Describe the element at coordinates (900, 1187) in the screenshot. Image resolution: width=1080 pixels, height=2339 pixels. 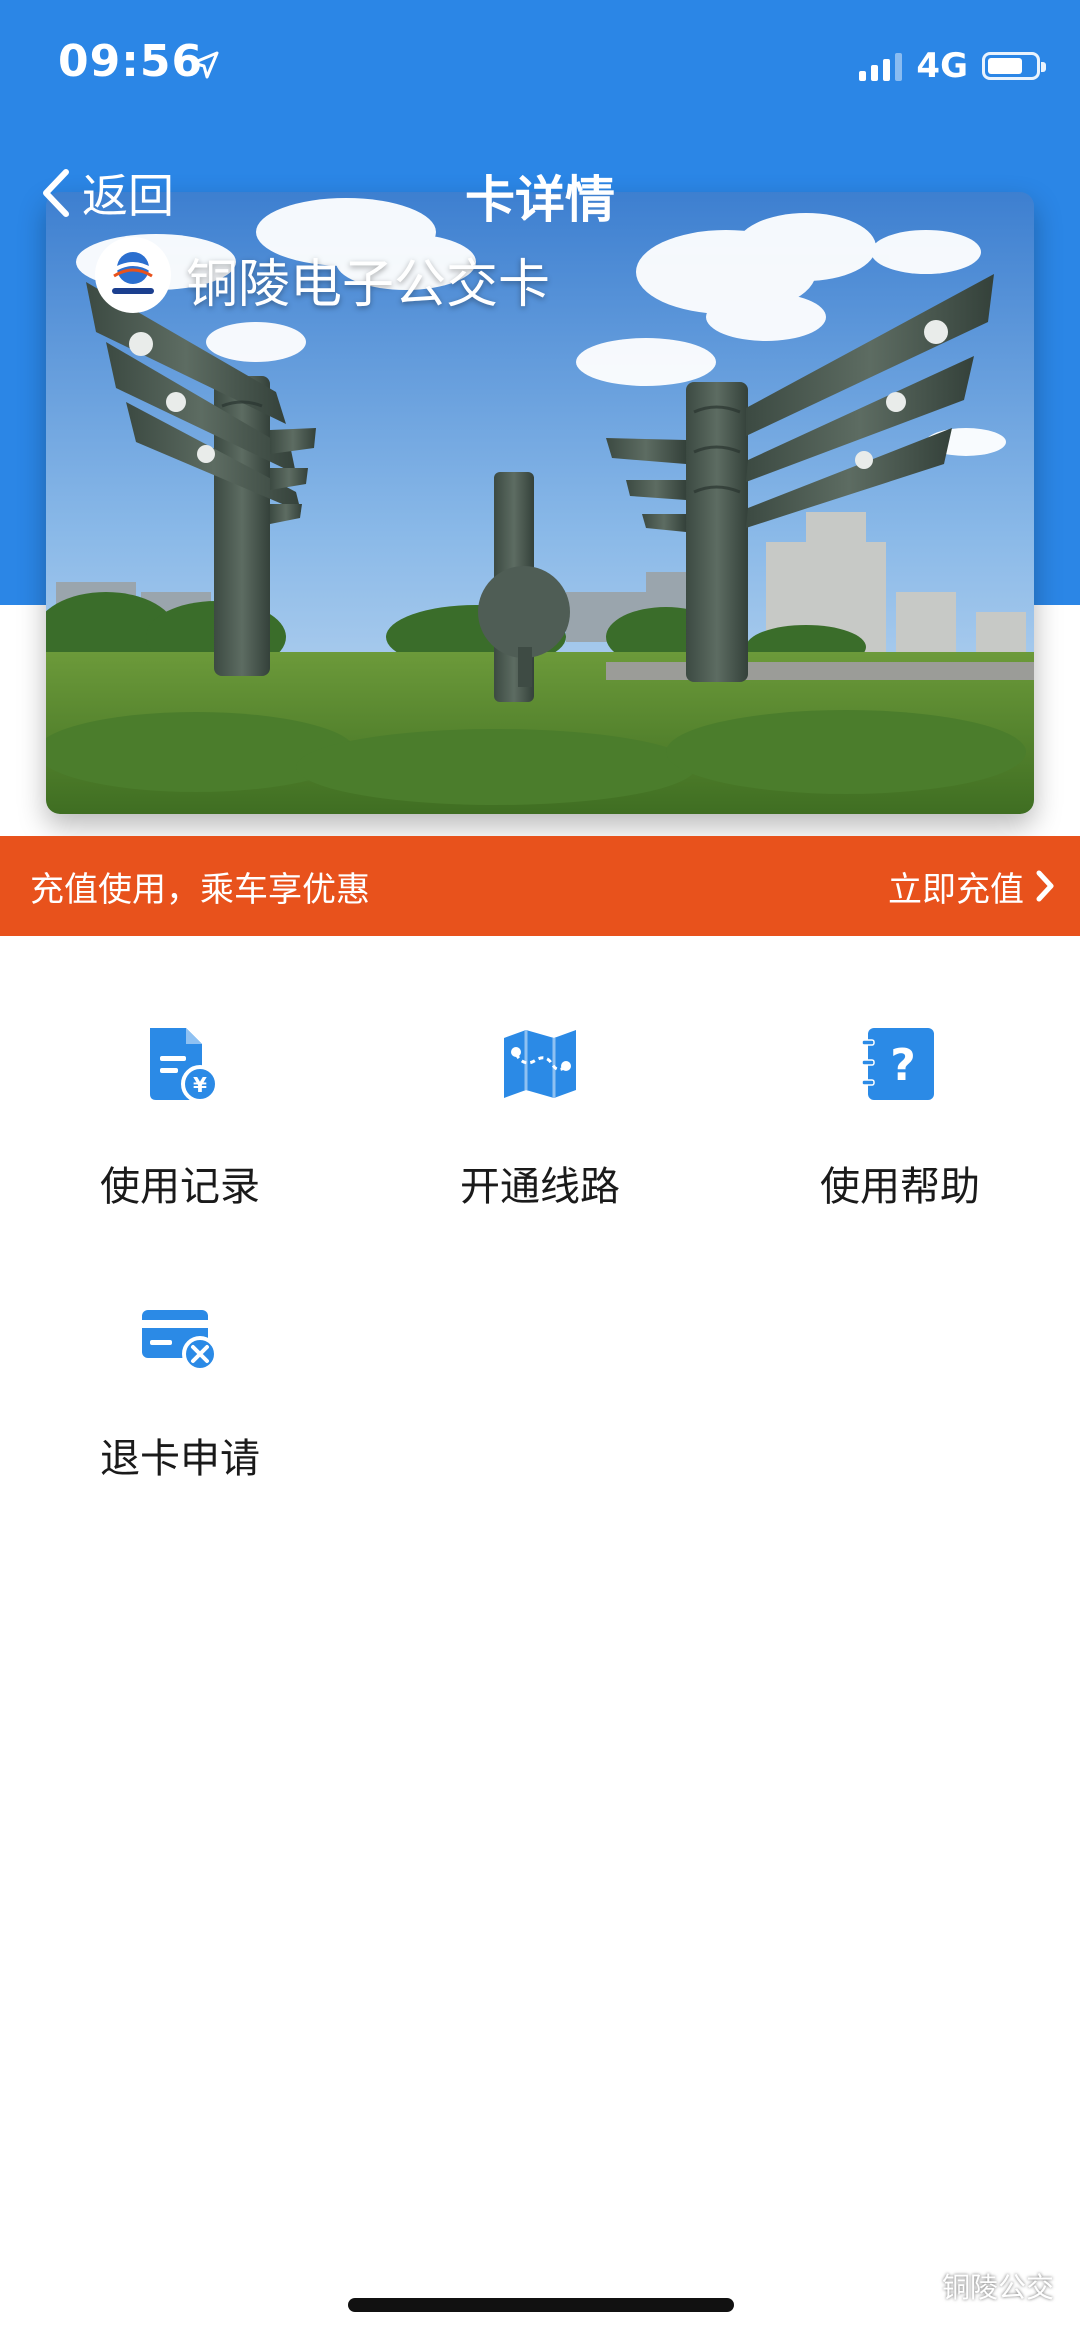
I see `menu-label: 使用帮助` at that location.